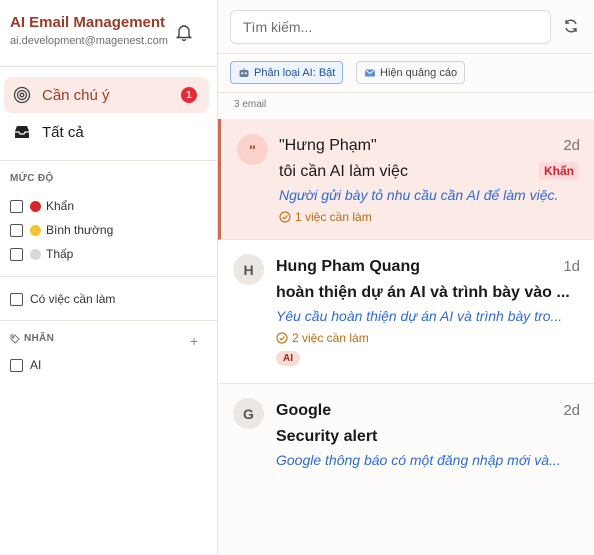 This screenshot has height=555, width=594. I want to click on target-icon, so click(22, 95).